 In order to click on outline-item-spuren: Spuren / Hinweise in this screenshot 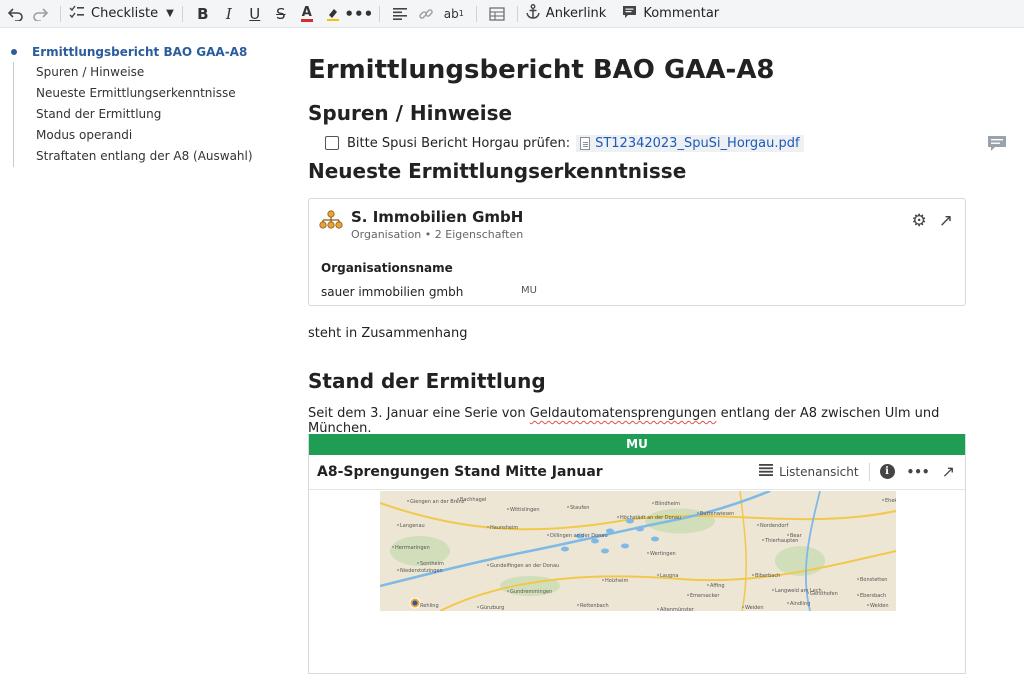, I will do `click(152, 72)`.